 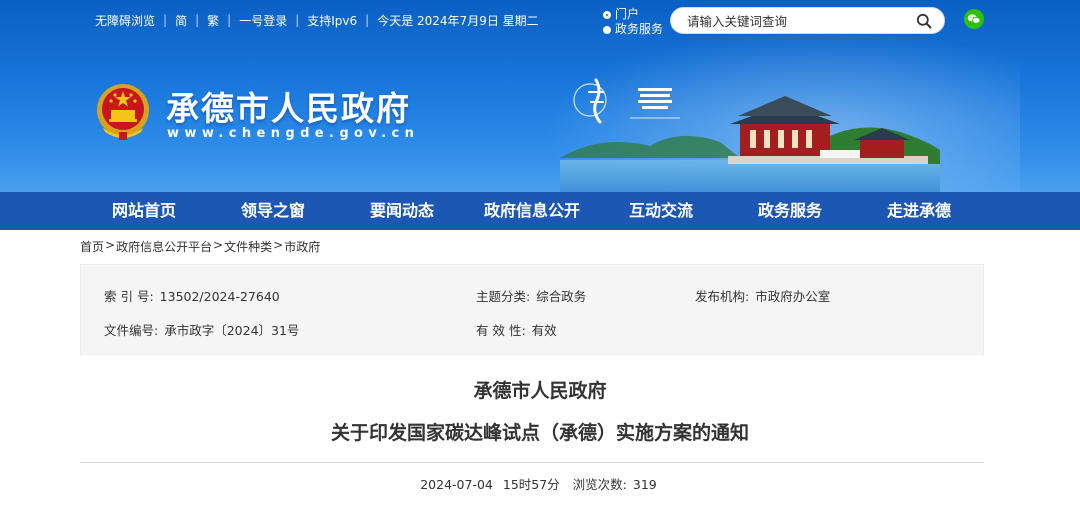 What do you see at coordinates (131, 330) in the screenshot?
I see `meta-label: 文件编号:` at bounding box center [131, 330].